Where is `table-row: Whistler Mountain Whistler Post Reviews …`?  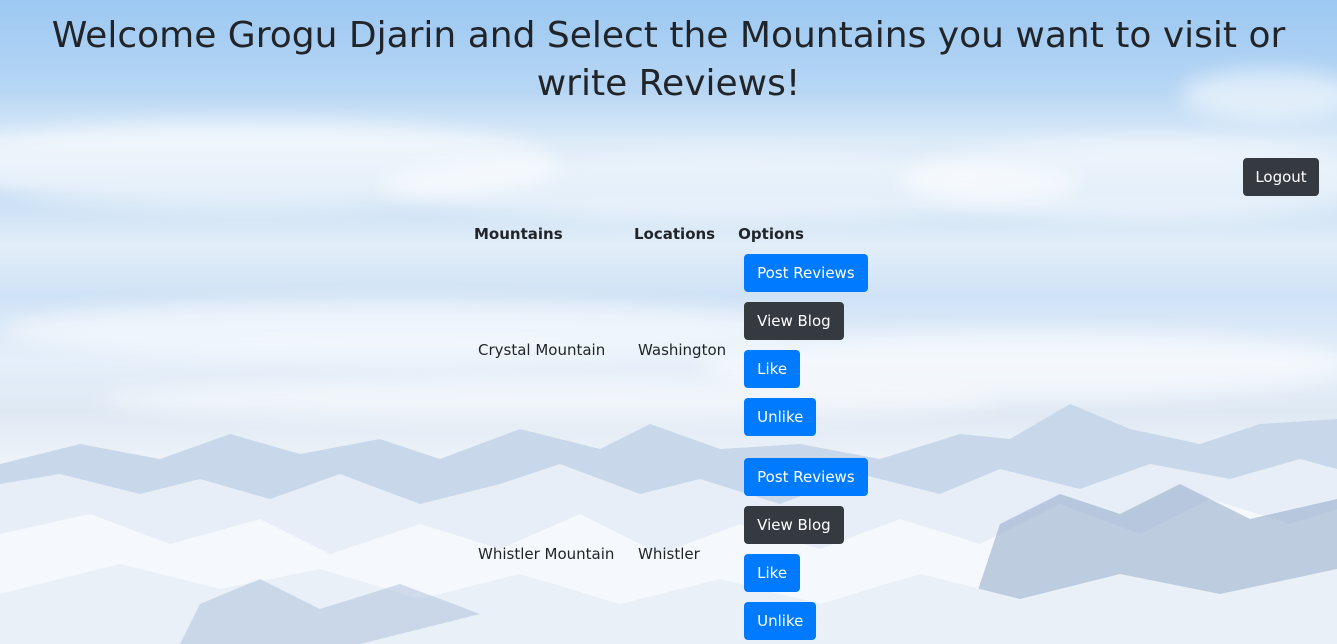 table-row: Whistler Mountain Whistler Post Reviews … is located at coordinates (674, 548).